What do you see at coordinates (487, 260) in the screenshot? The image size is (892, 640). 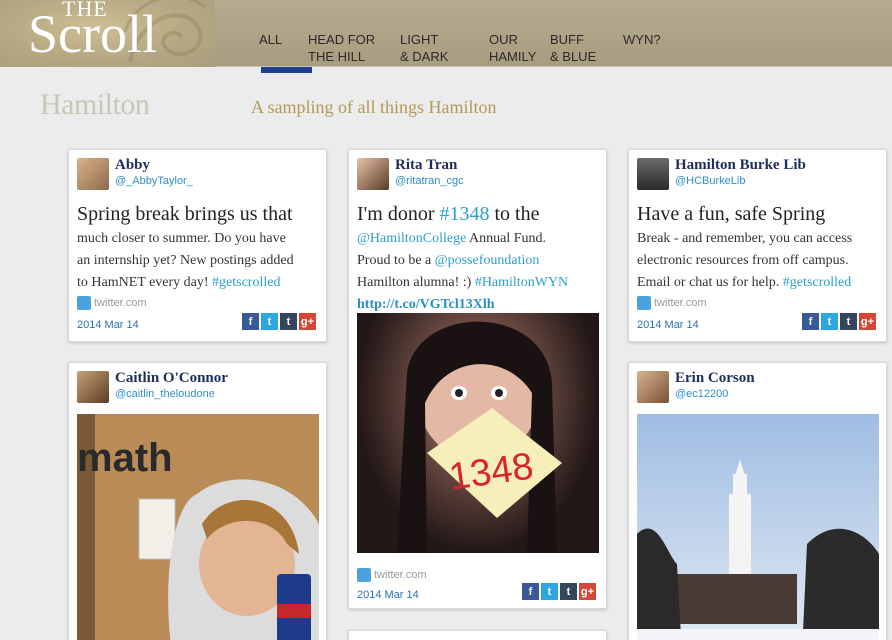 I see `mention-link: @possefoundation` at bounding box center [487, 260].